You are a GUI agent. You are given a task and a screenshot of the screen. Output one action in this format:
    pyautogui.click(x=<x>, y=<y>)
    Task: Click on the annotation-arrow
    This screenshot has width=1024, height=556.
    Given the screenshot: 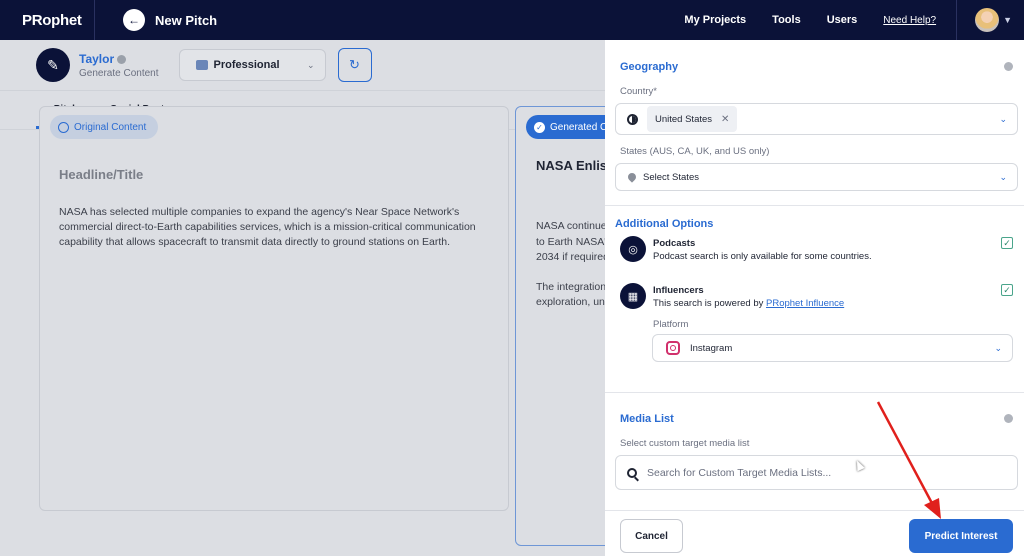 What is the action you would take?
    pyautogui.click(x=908, y=460)
    